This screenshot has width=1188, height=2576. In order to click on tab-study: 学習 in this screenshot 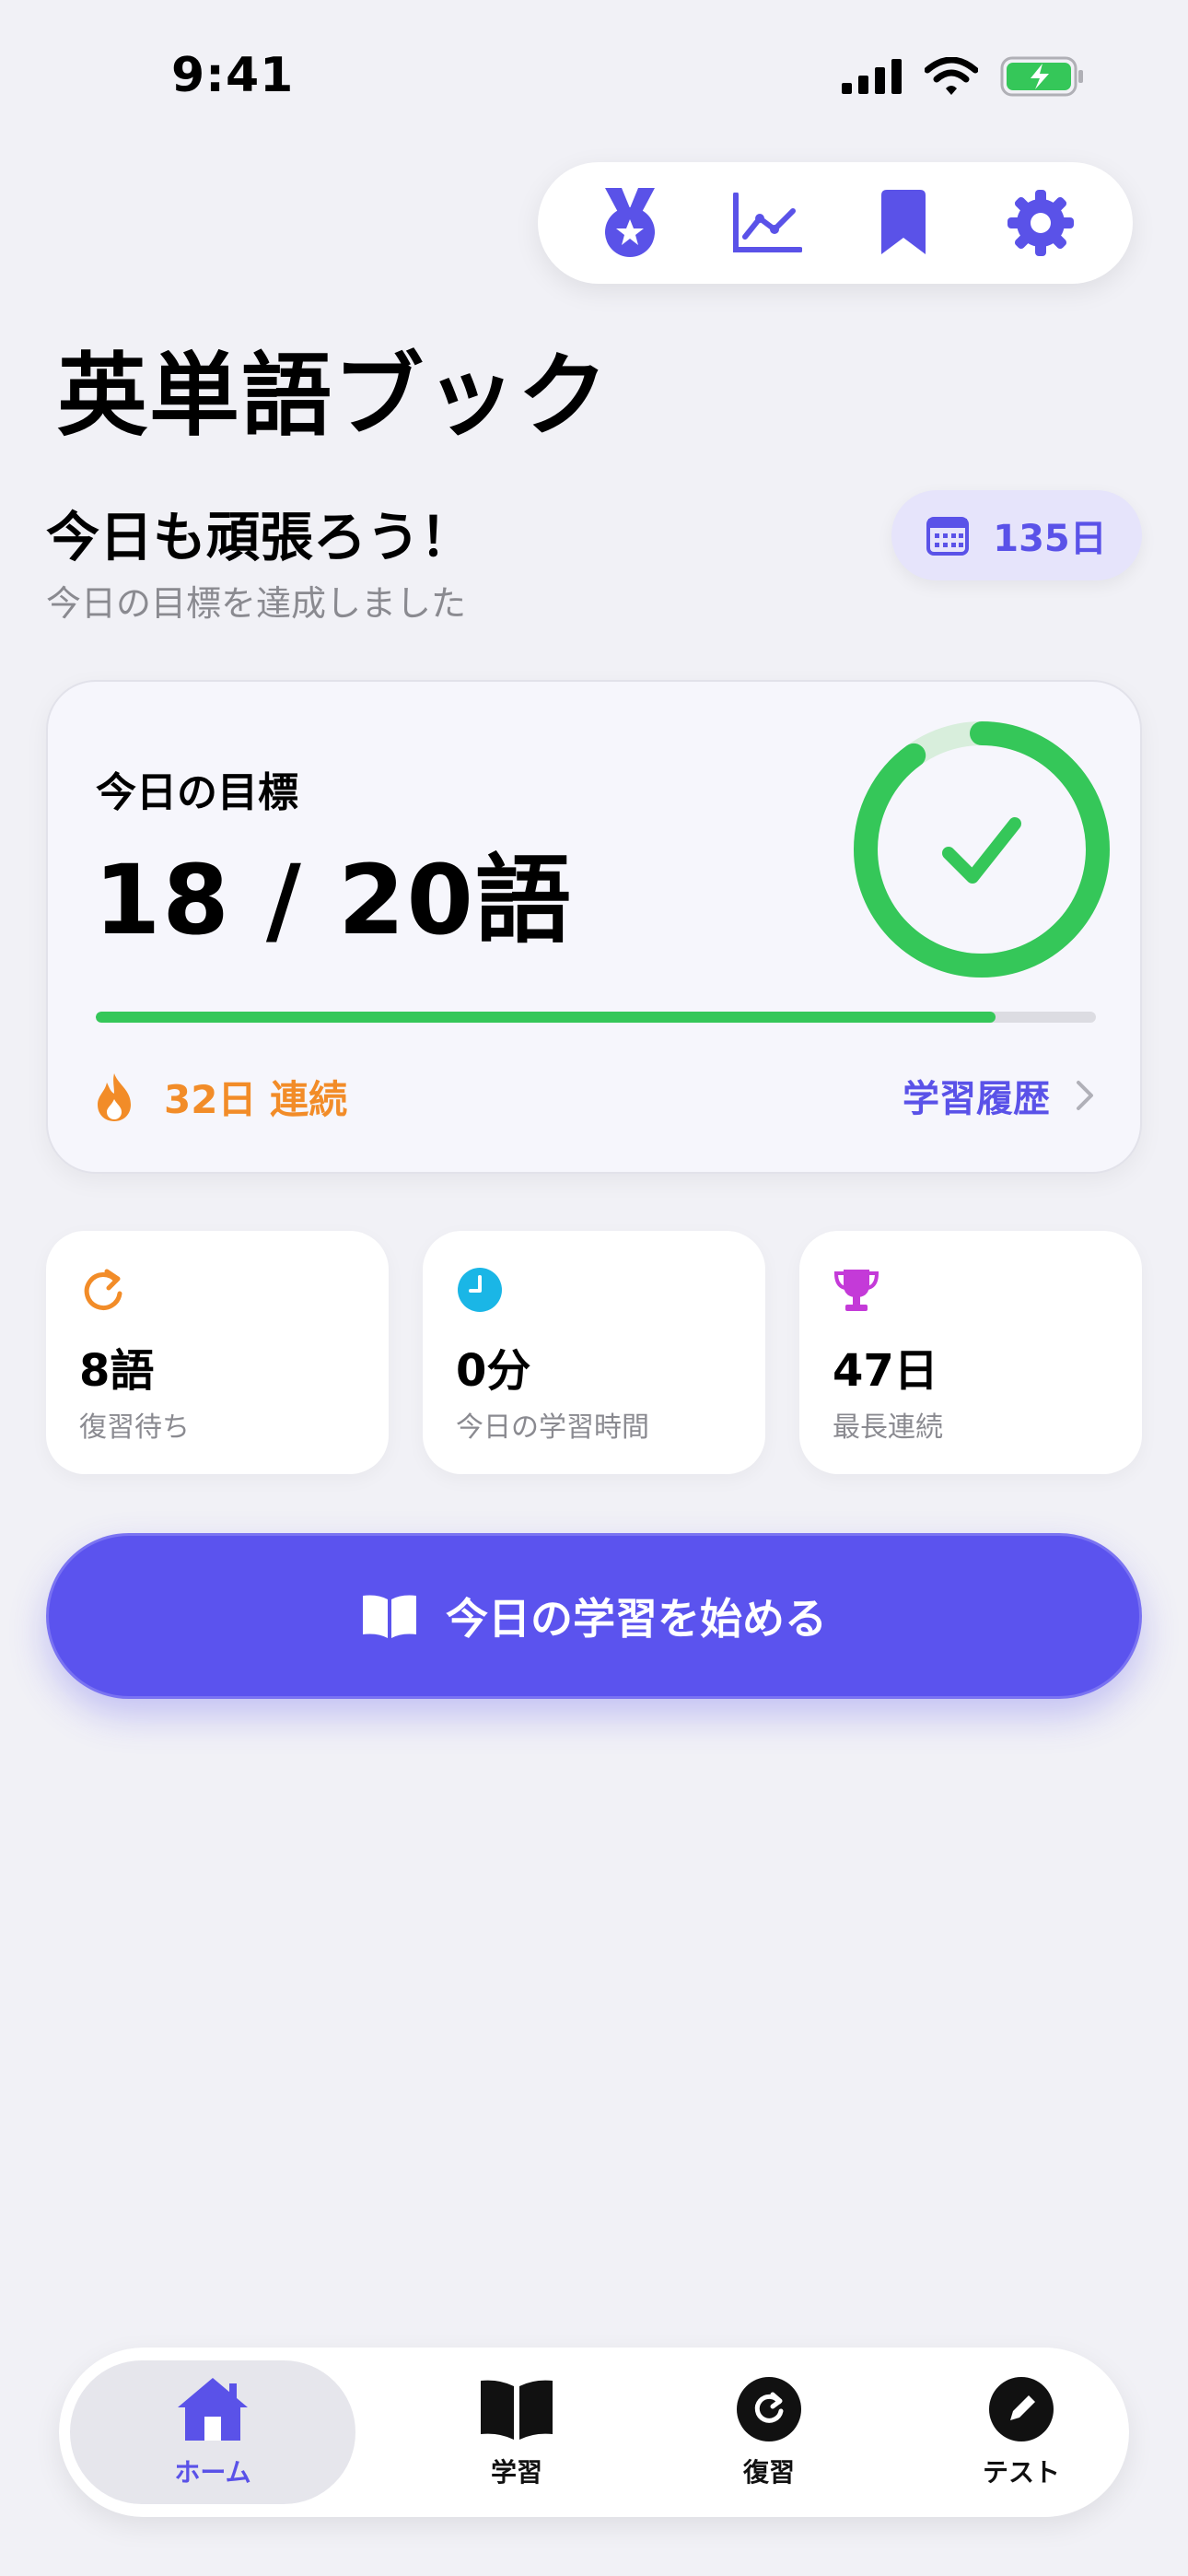, I will do `click(516, 2432)`.